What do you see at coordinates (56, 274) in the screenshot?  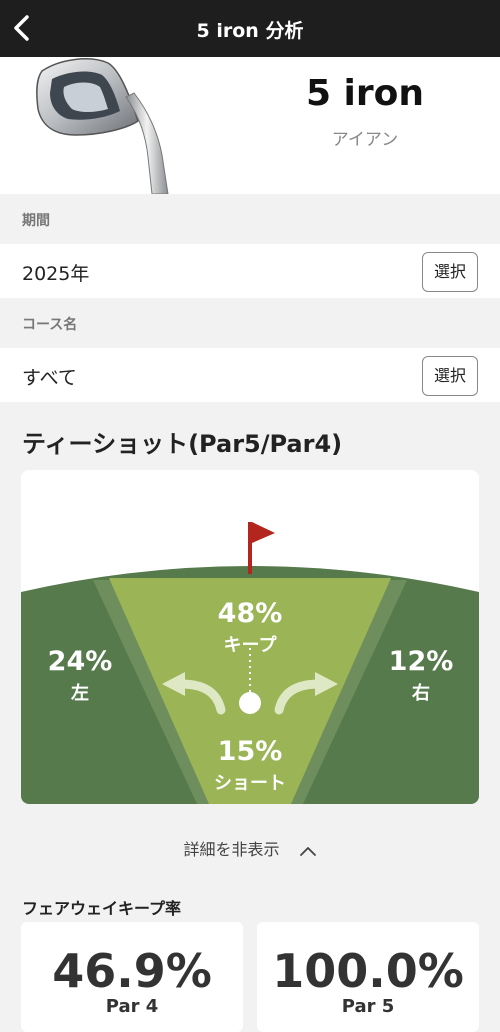 I see `period-value: 2025年` at bounding box center [56, 274].